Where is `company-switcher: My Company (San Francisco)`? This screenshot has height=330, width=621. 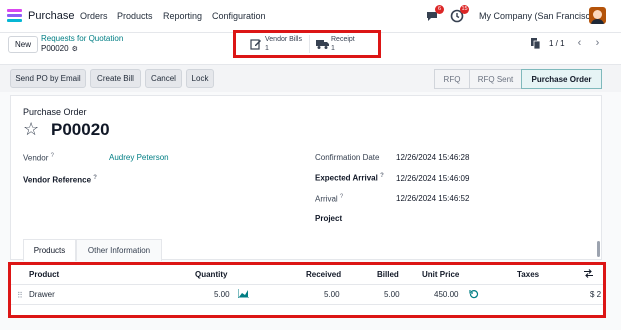 company-switcher: My Company (San Francisco) is located at coordinates (538, 16).